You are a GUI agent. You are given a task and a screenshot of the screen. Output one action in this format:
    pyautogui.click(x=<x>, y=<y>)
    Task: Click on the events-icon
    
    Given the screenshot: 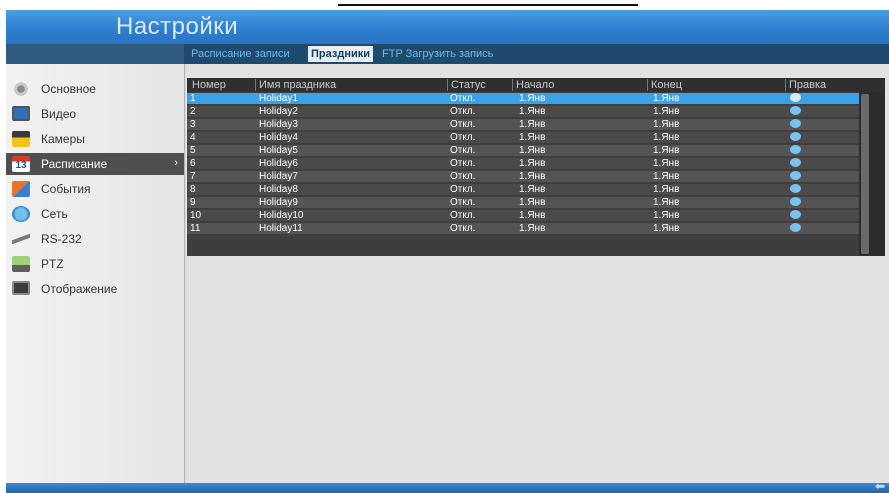 What is the action you would take?
    pyautogui.click(x=21, y=189)
    